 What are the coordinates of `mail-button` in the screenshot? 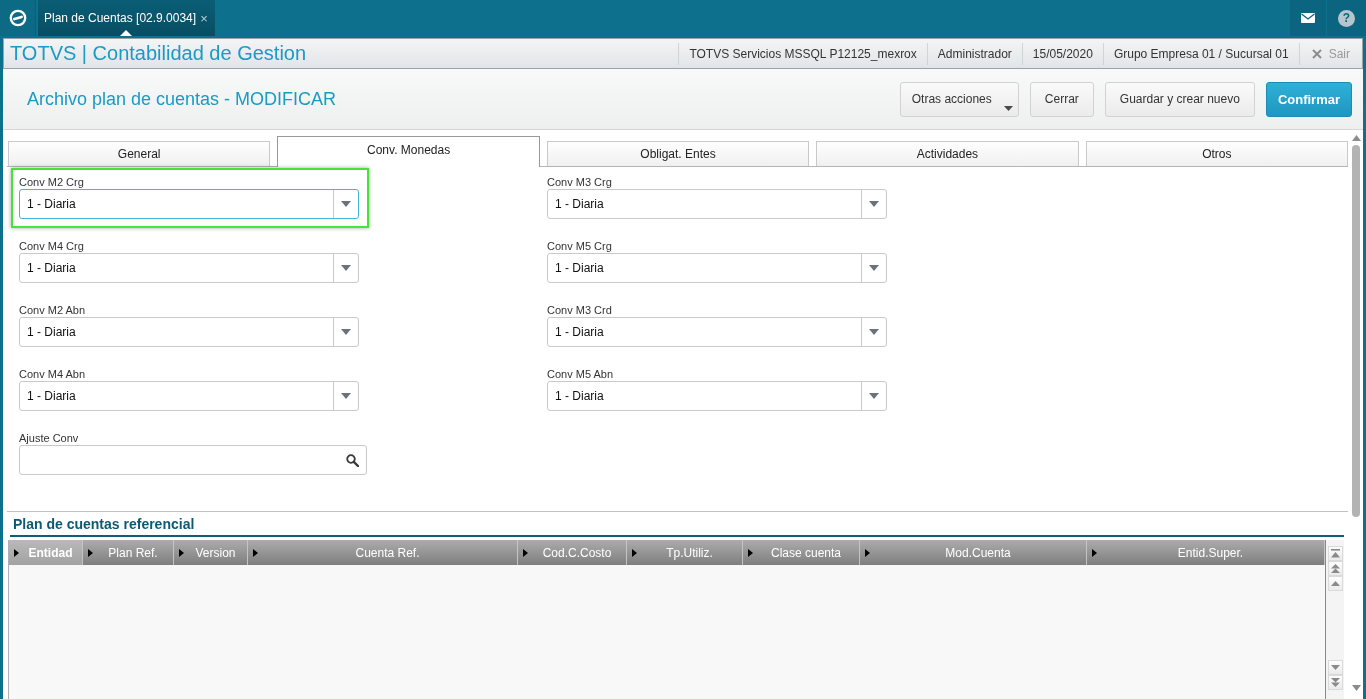 It's located at (1308, 18).